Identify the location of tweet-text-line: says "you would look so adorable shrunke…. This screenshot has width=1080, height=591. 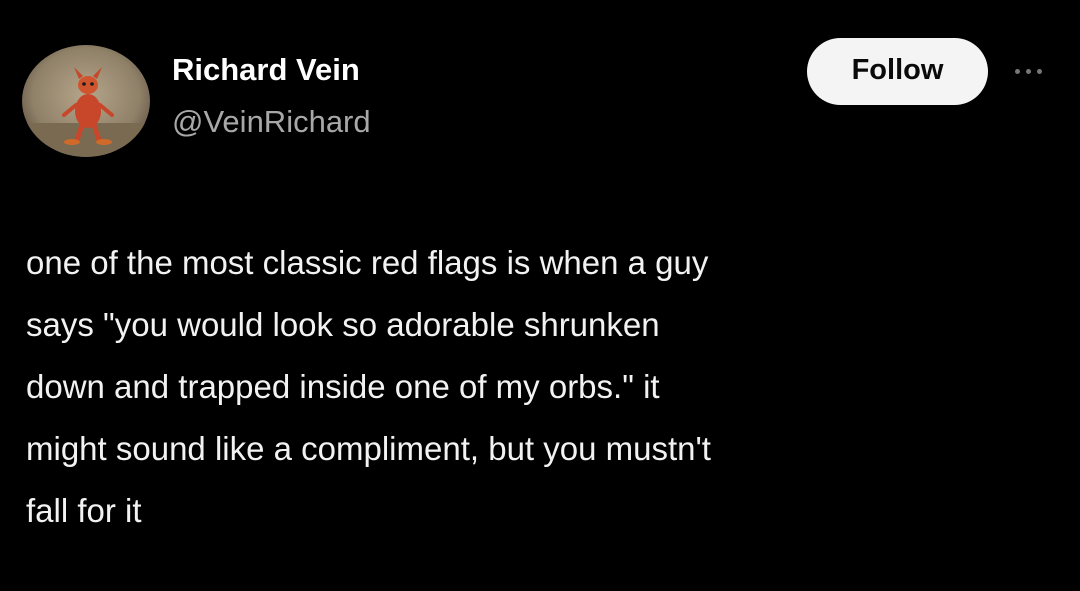
(343, 324).